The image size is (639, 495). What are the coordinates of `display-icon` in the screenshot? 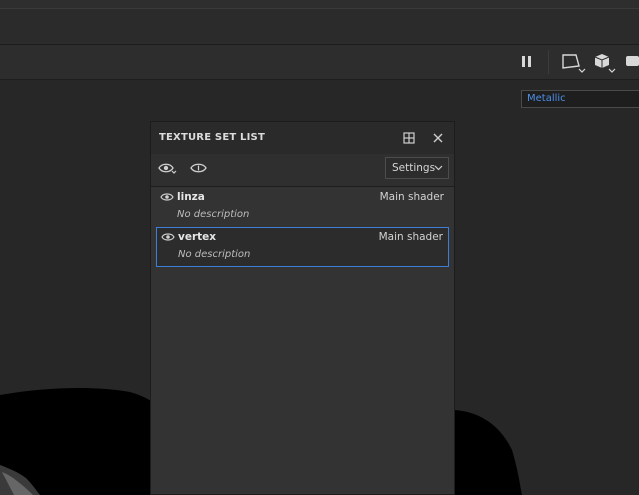 It's located at (632, 62).